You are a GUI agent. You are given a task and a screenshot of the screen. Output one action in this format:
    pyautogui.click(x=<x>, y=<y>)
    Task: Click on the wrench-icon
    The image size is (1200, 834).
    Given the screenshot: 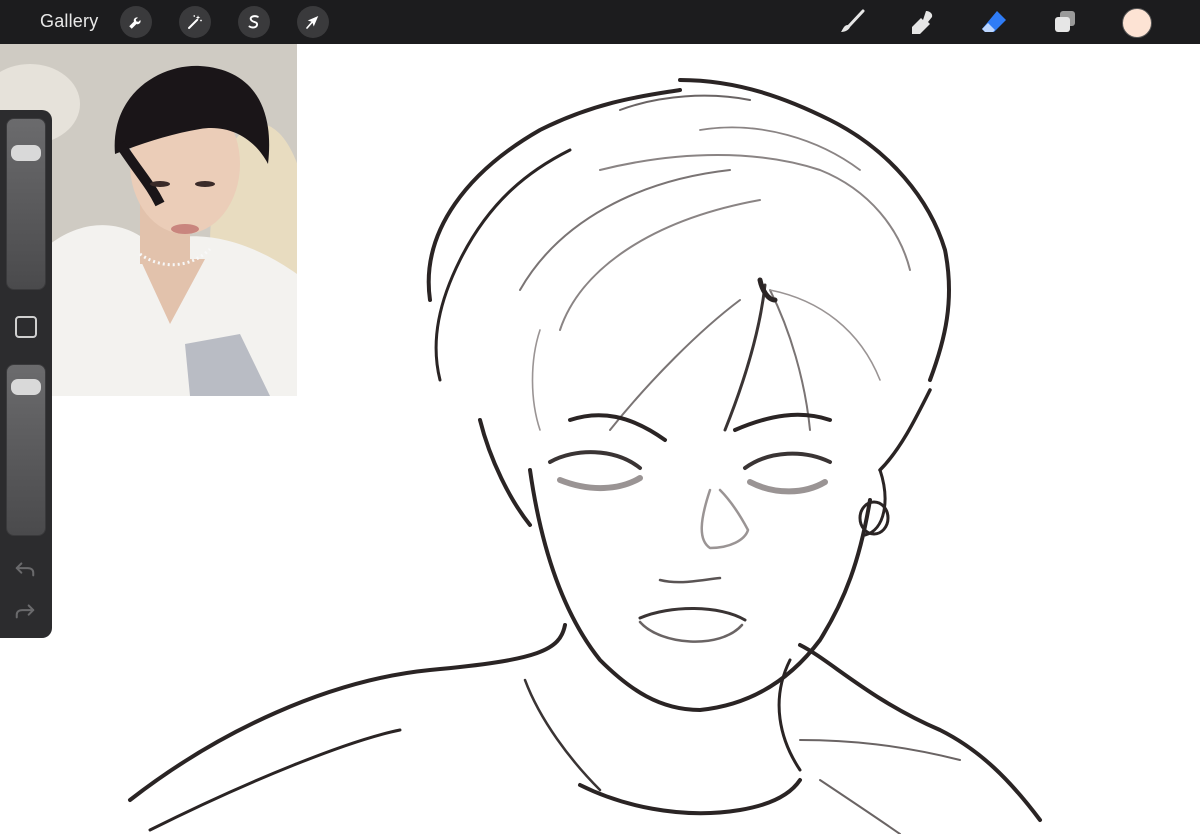 What is the action you would take?
    pyautogui.click(x=135, y=23)
    